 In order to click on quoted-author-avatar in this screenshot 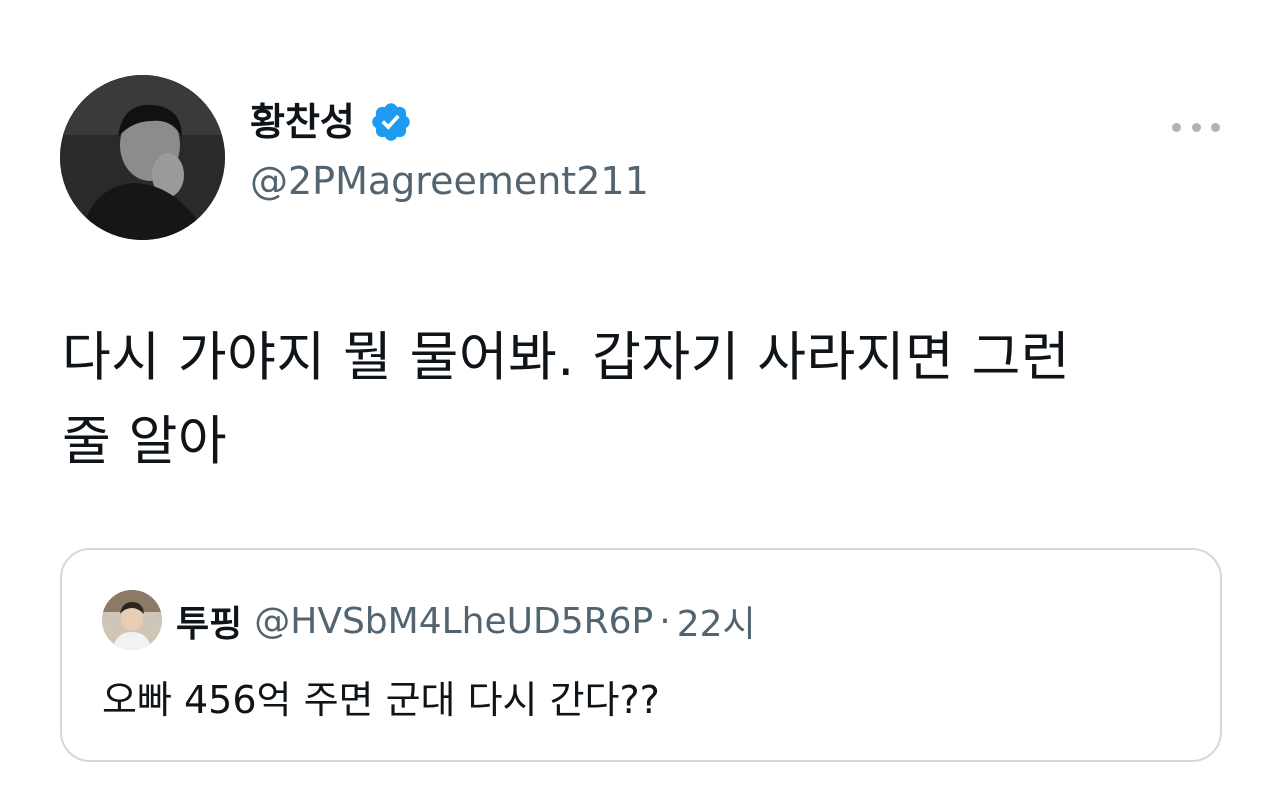, I will do `click(132, 620)`.